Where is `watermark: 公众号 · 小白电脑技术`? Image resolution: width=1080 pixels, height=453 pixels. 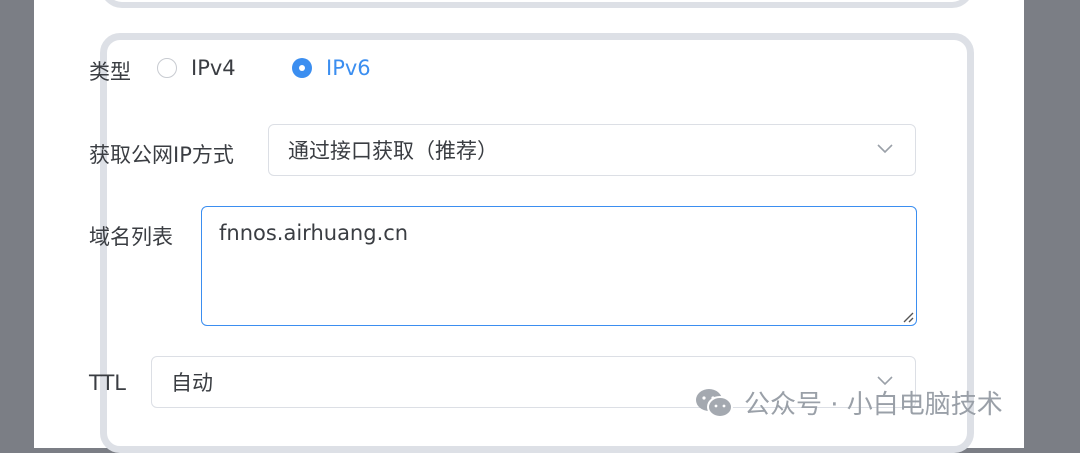 watermark: 公众号 · 小白电脑技术 is located at coordinates (848, 402).